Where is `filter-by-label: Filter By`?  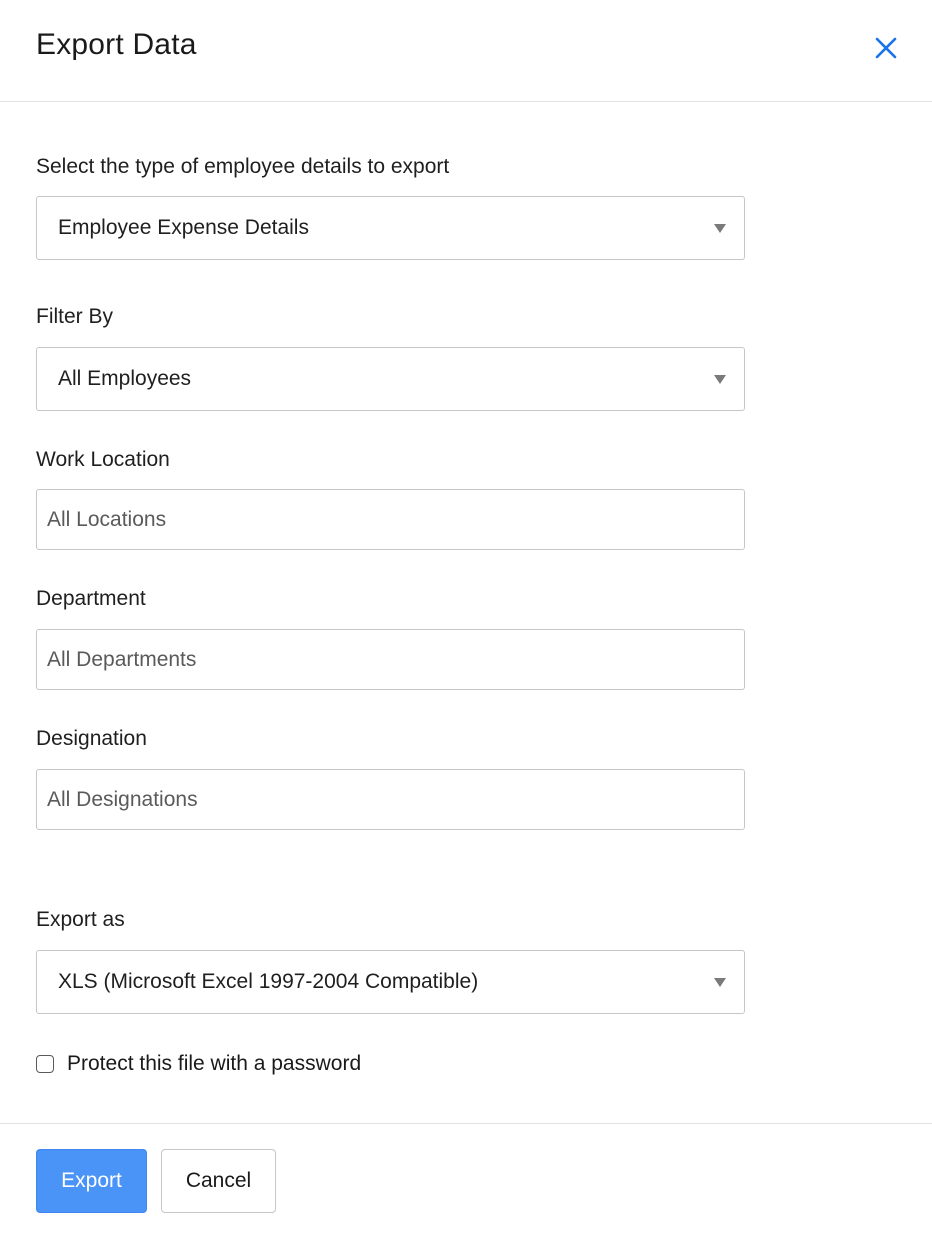 filter-by-label: Filter By is located at coordinates (75, 316).